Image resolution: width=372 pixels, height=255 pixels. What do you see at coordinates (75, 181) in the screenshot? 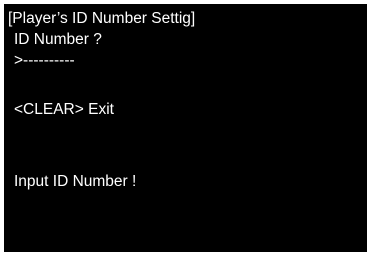
I see `status-message: Input ID Number !` at bounding box center [75, 181].